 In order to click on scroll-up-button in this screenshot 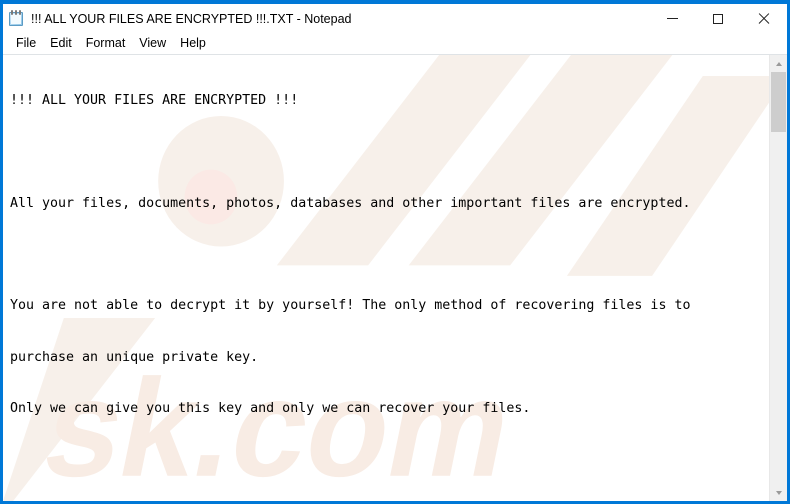, I will do `click(778, 63)`.